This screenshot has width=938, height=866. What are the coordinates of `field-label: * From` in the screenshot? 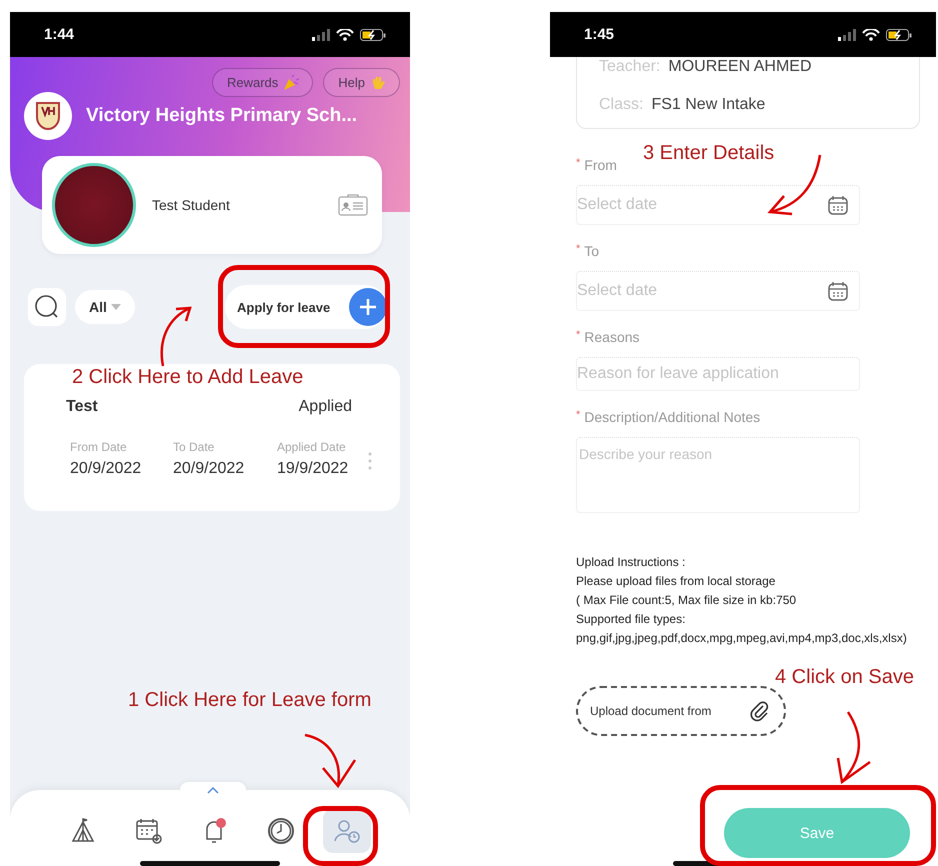 It's located at (597, 165).